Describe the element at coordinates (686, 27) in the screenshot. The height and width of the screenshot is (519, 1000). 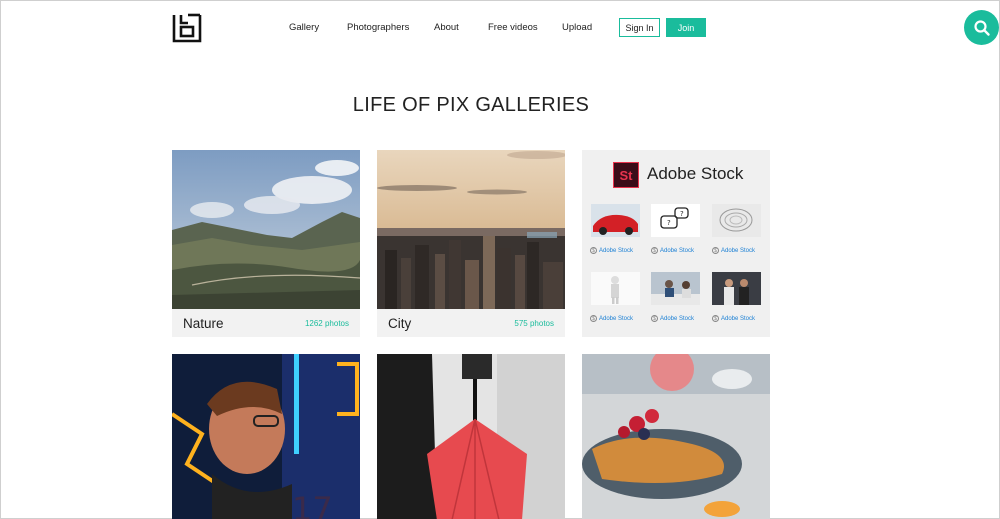
I see `join-button: Join` at that location.